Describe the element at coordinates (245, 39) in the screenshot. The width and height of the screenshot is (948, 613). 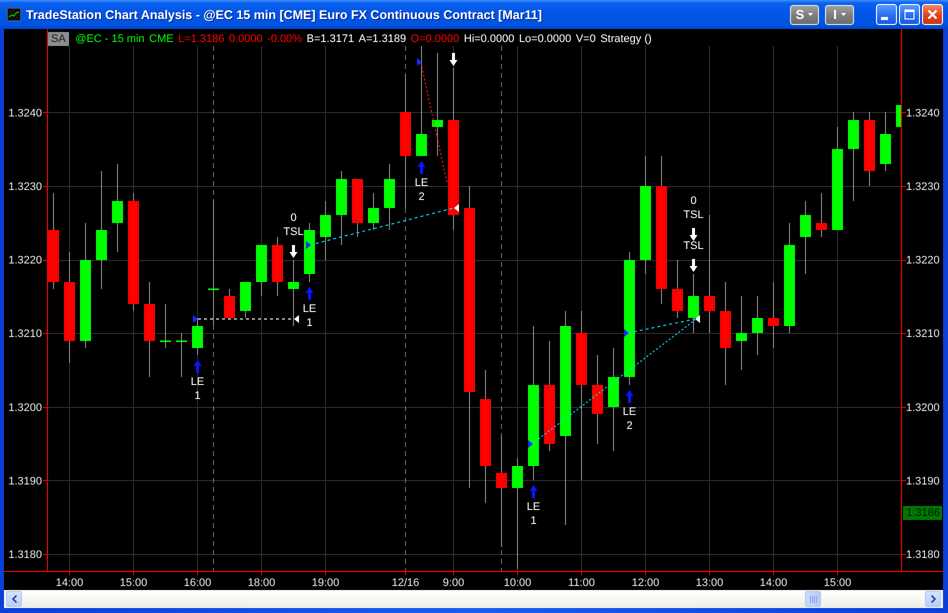
I see `symbol-info-text: 0.0000` at that location.